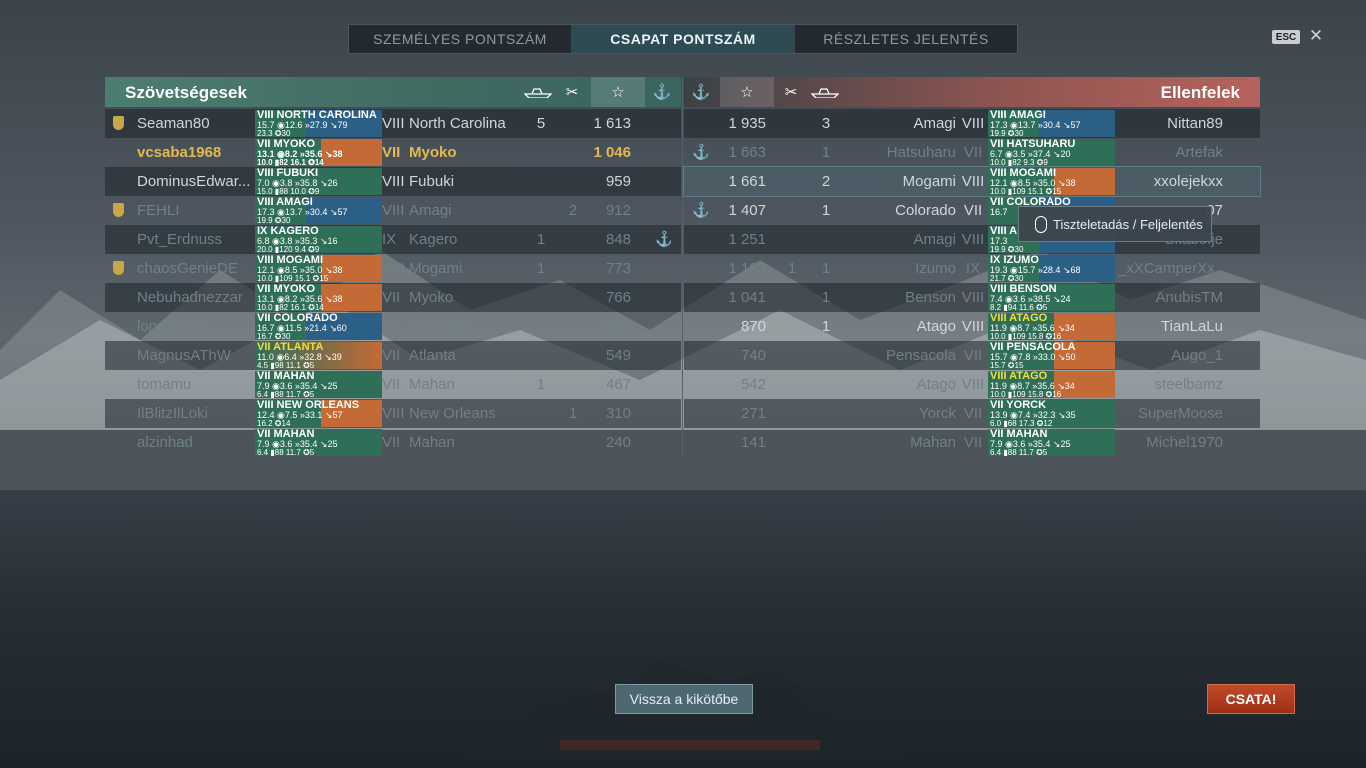 The image size is (1366, 768). I want to click on ship-card-stats-secondary: 10.0 ▮109 15.8 ✪16, so click(1026, 394).